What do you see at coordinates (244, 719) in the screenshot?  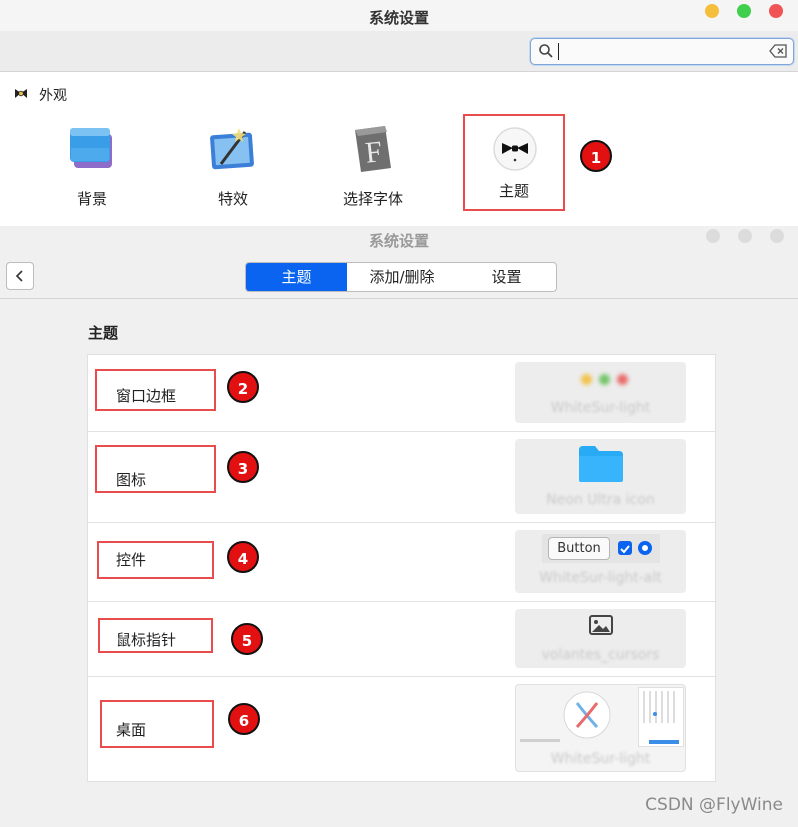 I see `annotation-badge-6: 6` at bounding box center [244, 719].